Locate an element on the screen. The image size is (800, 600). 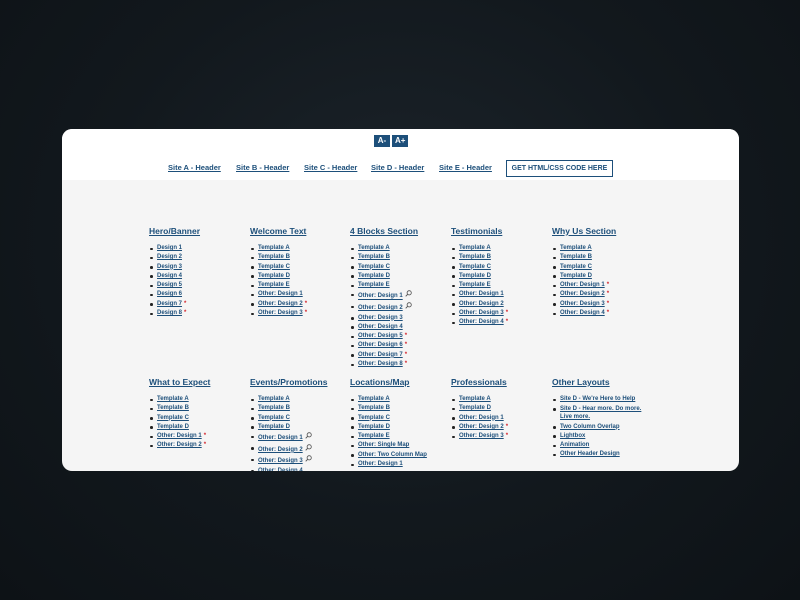
list-item: Template D is located at coordinates (497, 408).